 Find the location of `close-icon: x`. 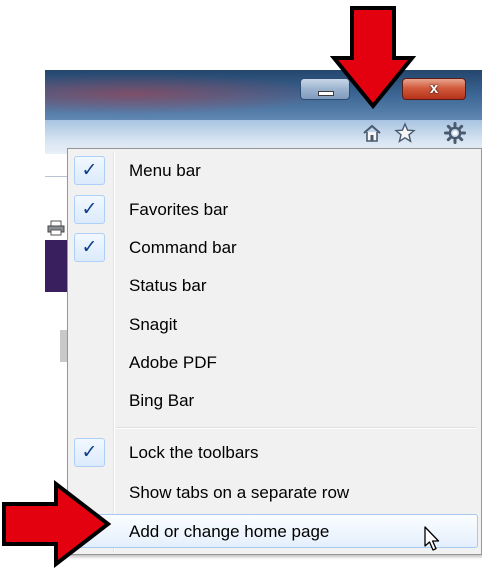

close-icon: x is located at coordinates (434, 88).